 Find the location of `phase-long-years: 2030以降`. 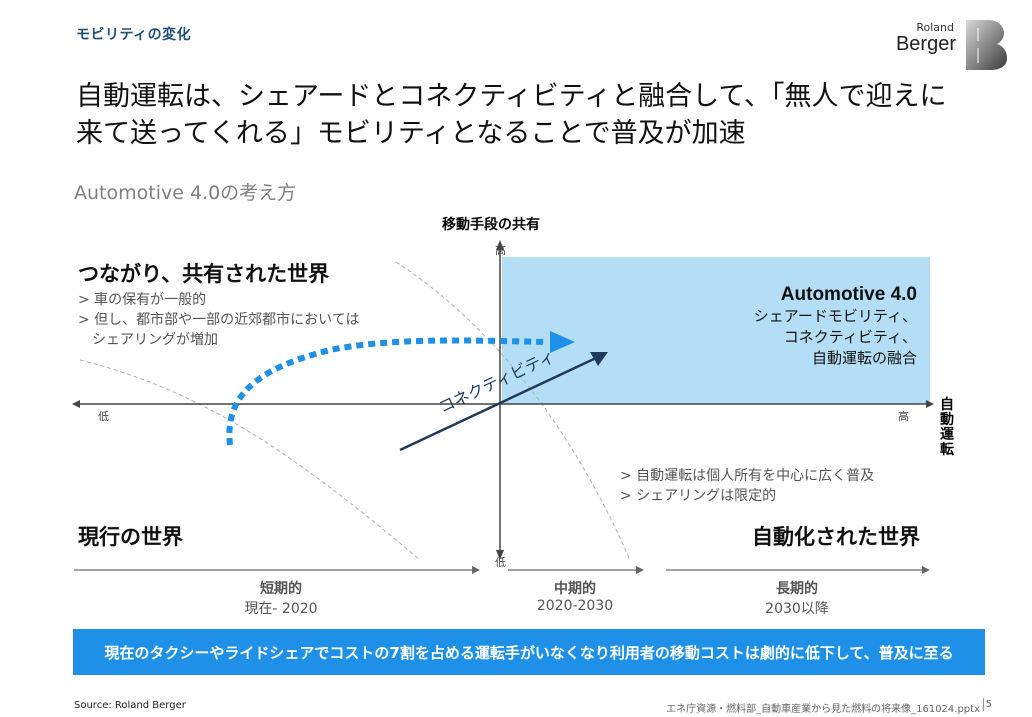

phase-long-years: 2030以降 is located at coordinates (797, 609).